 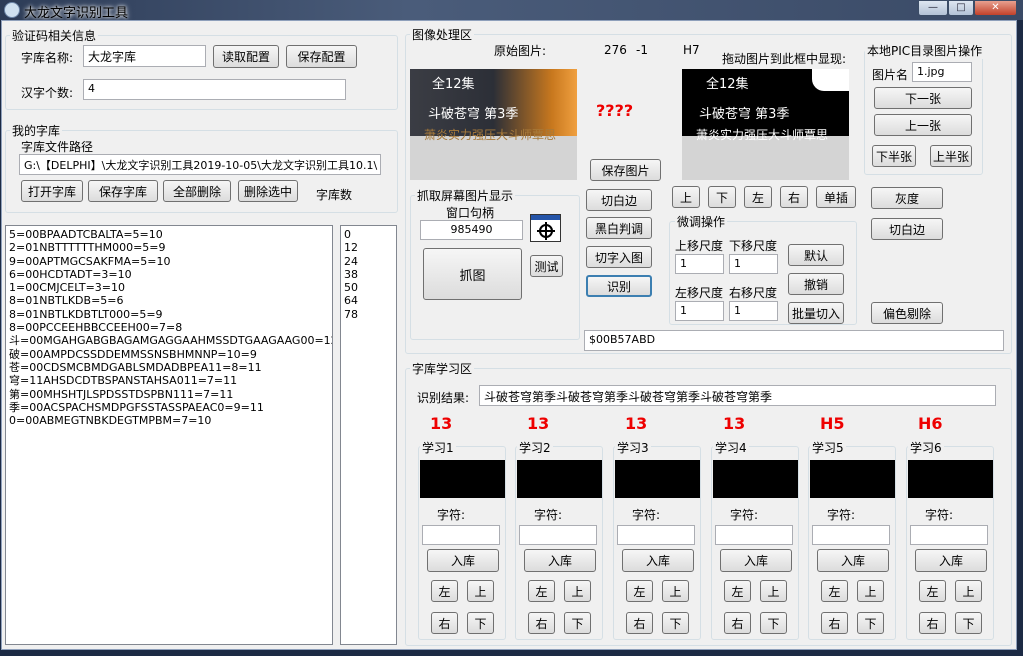 I want to click on hex-color-input: $00B57ABD, so click(x=794, y=340).